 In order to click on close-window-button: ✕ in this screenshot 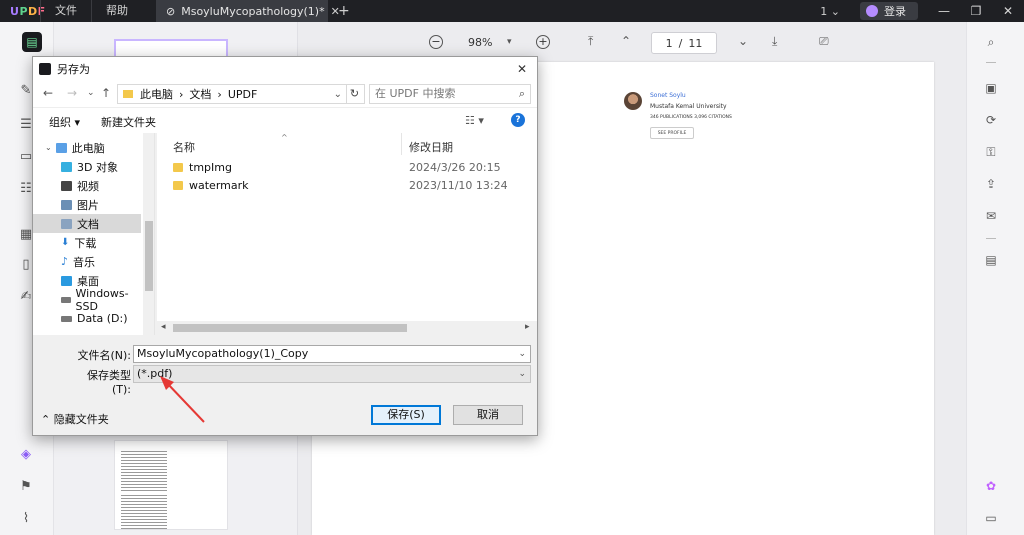, I will do `click(1008, 11)`.